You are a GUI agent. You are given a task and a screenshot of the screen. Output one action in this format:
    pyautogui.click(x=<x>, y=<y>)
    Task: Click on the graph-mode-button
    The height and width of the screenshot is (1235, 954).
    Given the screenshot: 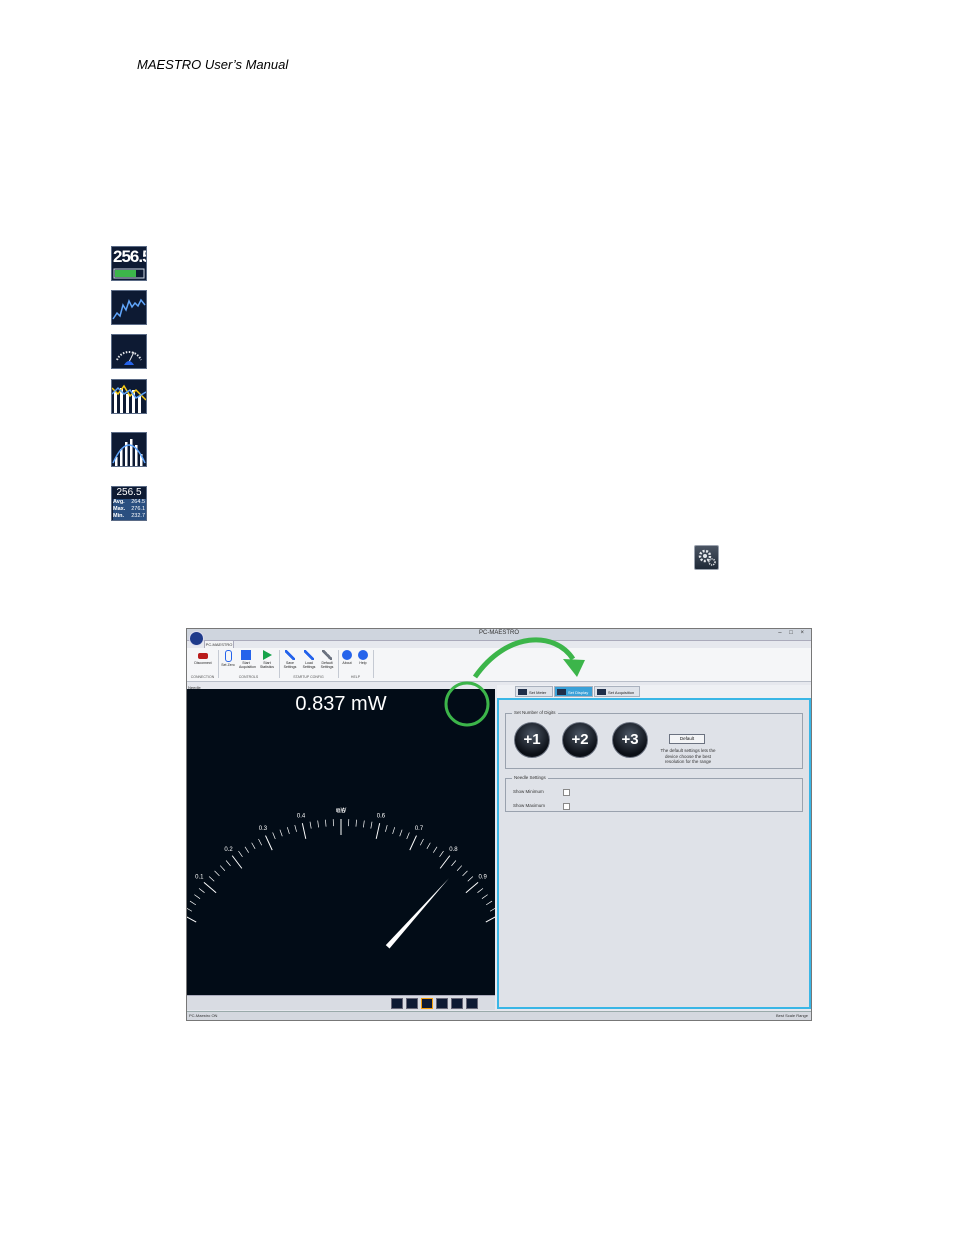 What is the action you would take?
    pyautogui.click(x=412, y=1003)
    